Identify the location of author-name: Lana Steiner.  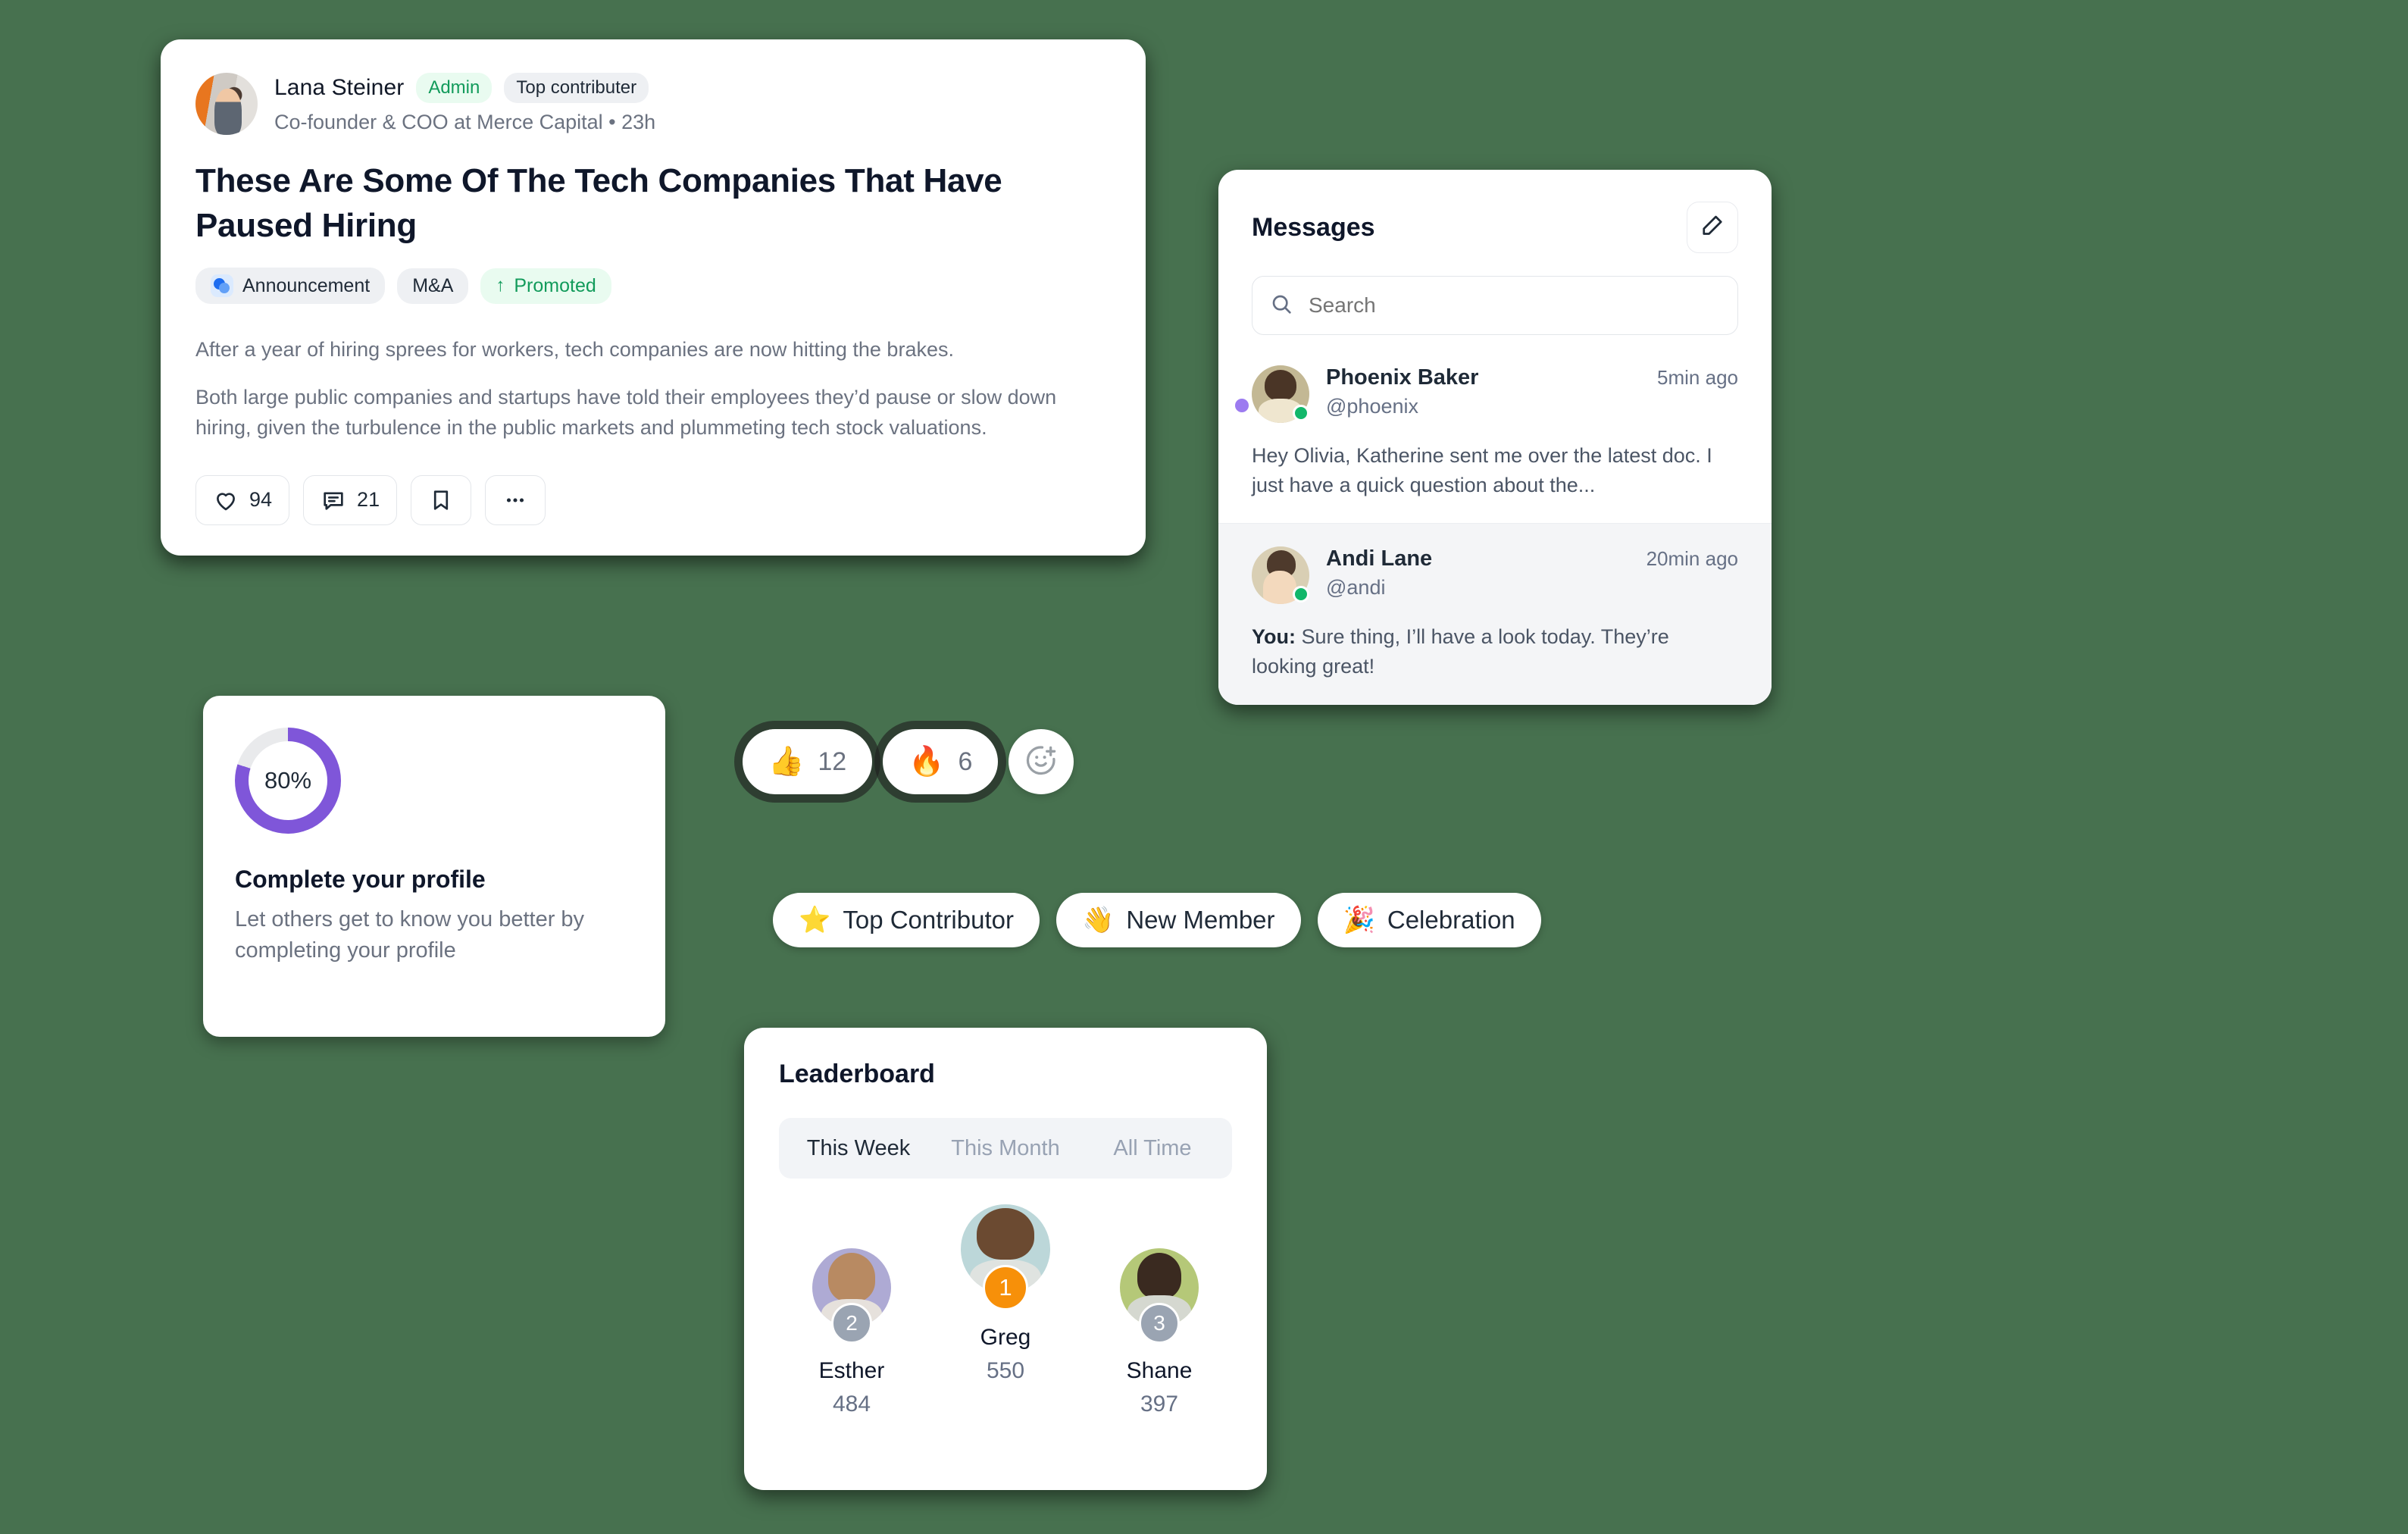
(339, 87).